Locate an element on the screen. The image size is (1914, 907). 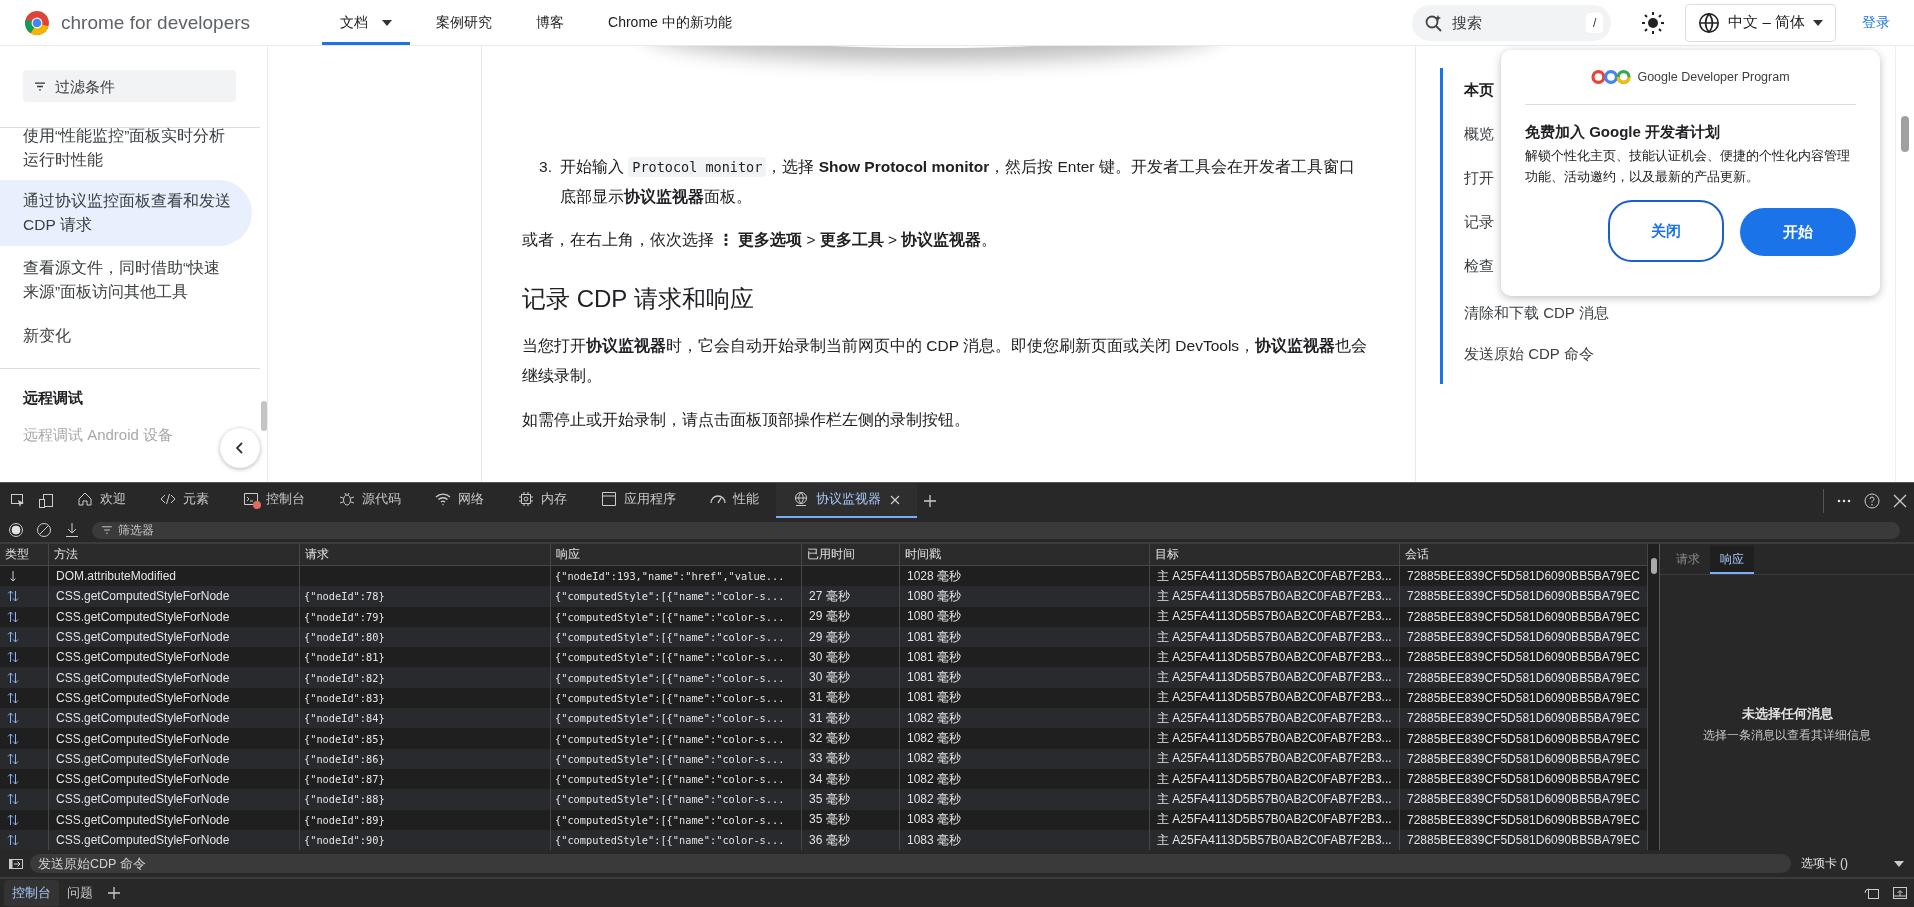
record-icon is located at coordinates (16, 530).